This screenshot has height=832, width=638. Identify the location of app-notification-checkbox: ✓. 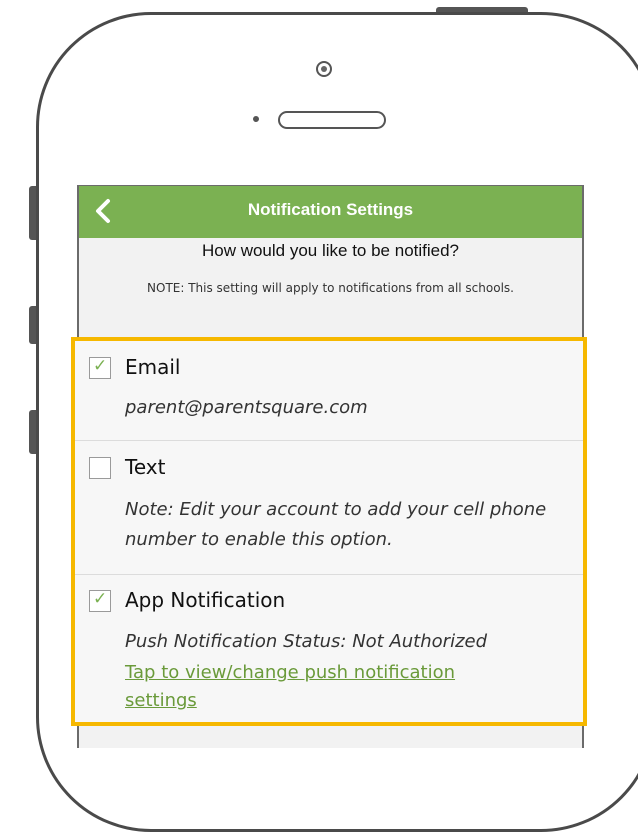
(100, 600).